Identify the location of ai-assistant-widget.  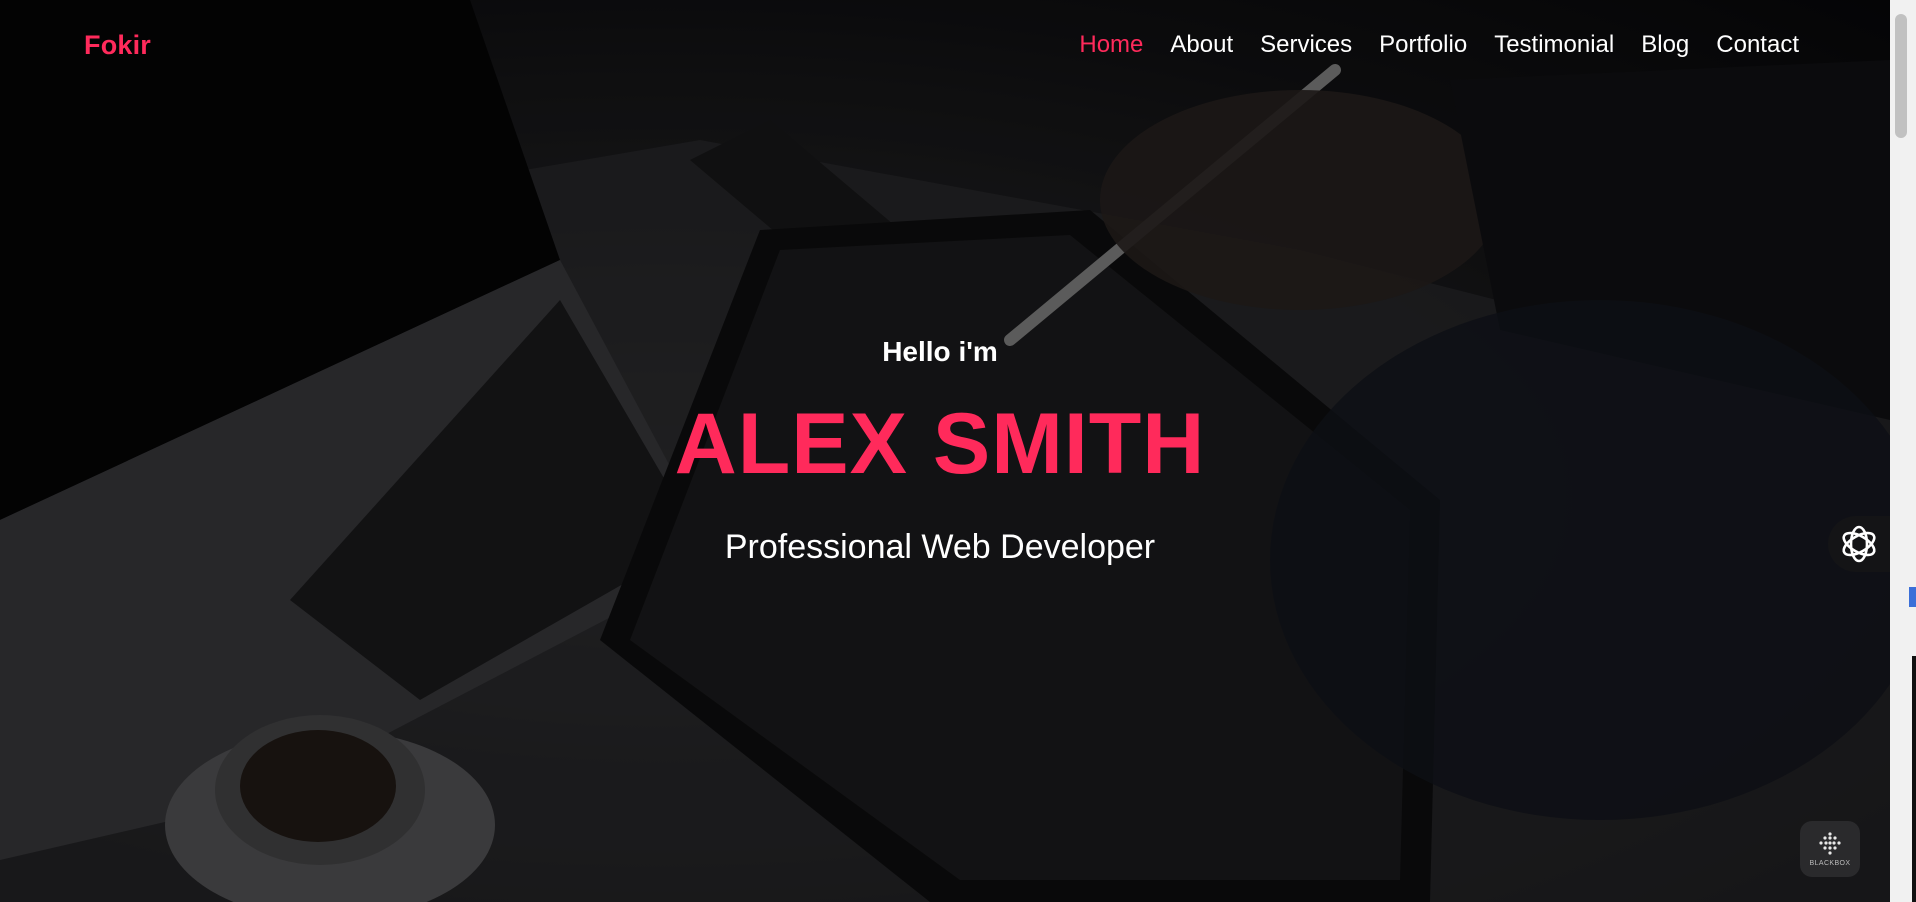
(1859, 544).